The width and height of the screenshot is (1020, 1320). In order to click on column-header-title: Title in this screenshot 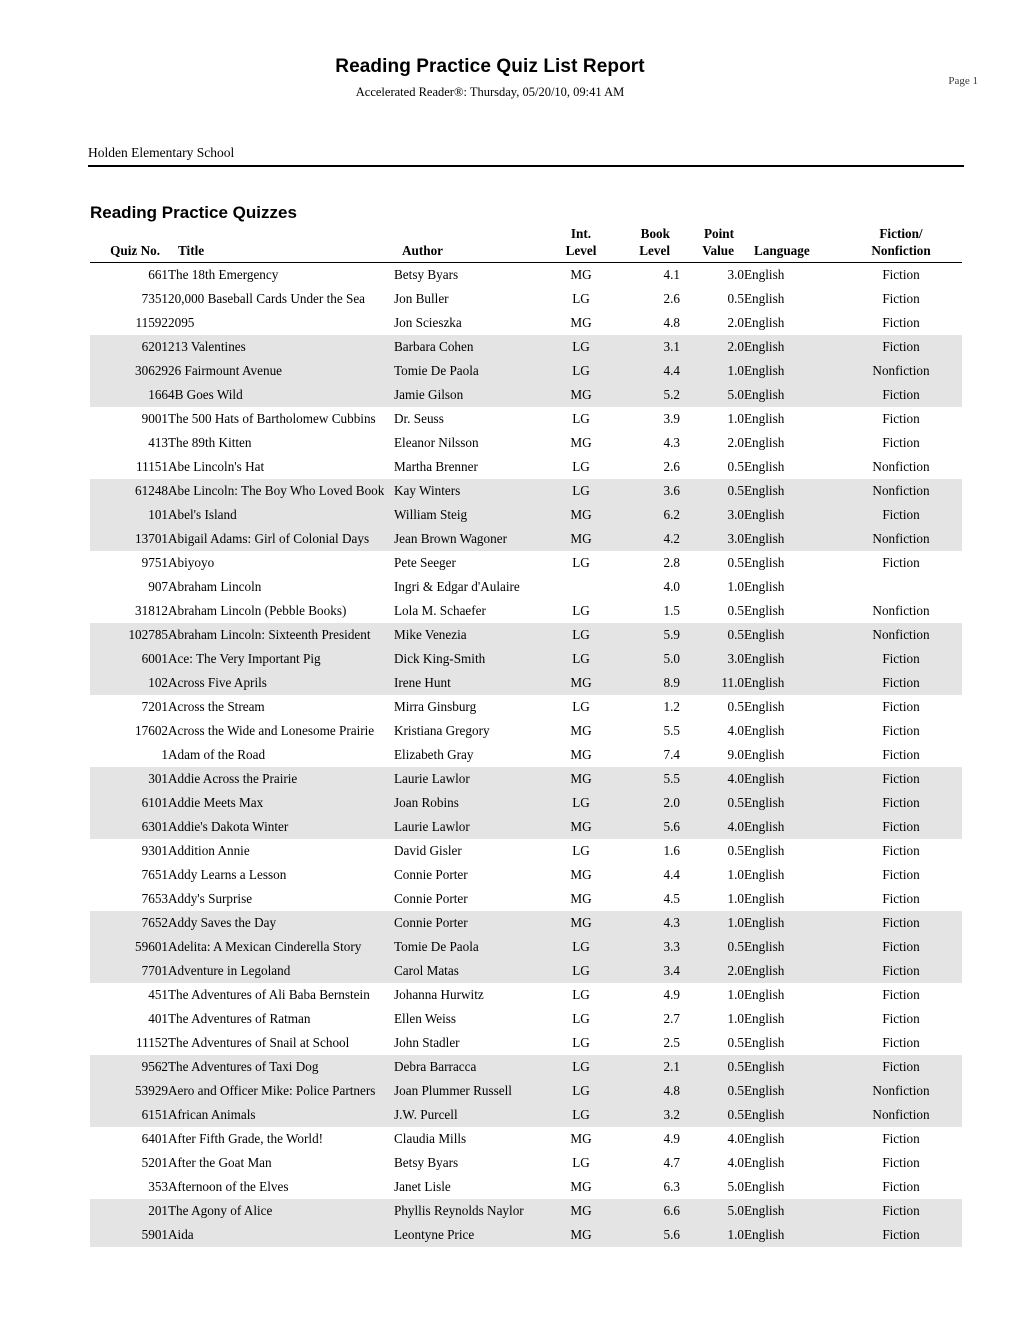, I will do `click(281, 244)`.